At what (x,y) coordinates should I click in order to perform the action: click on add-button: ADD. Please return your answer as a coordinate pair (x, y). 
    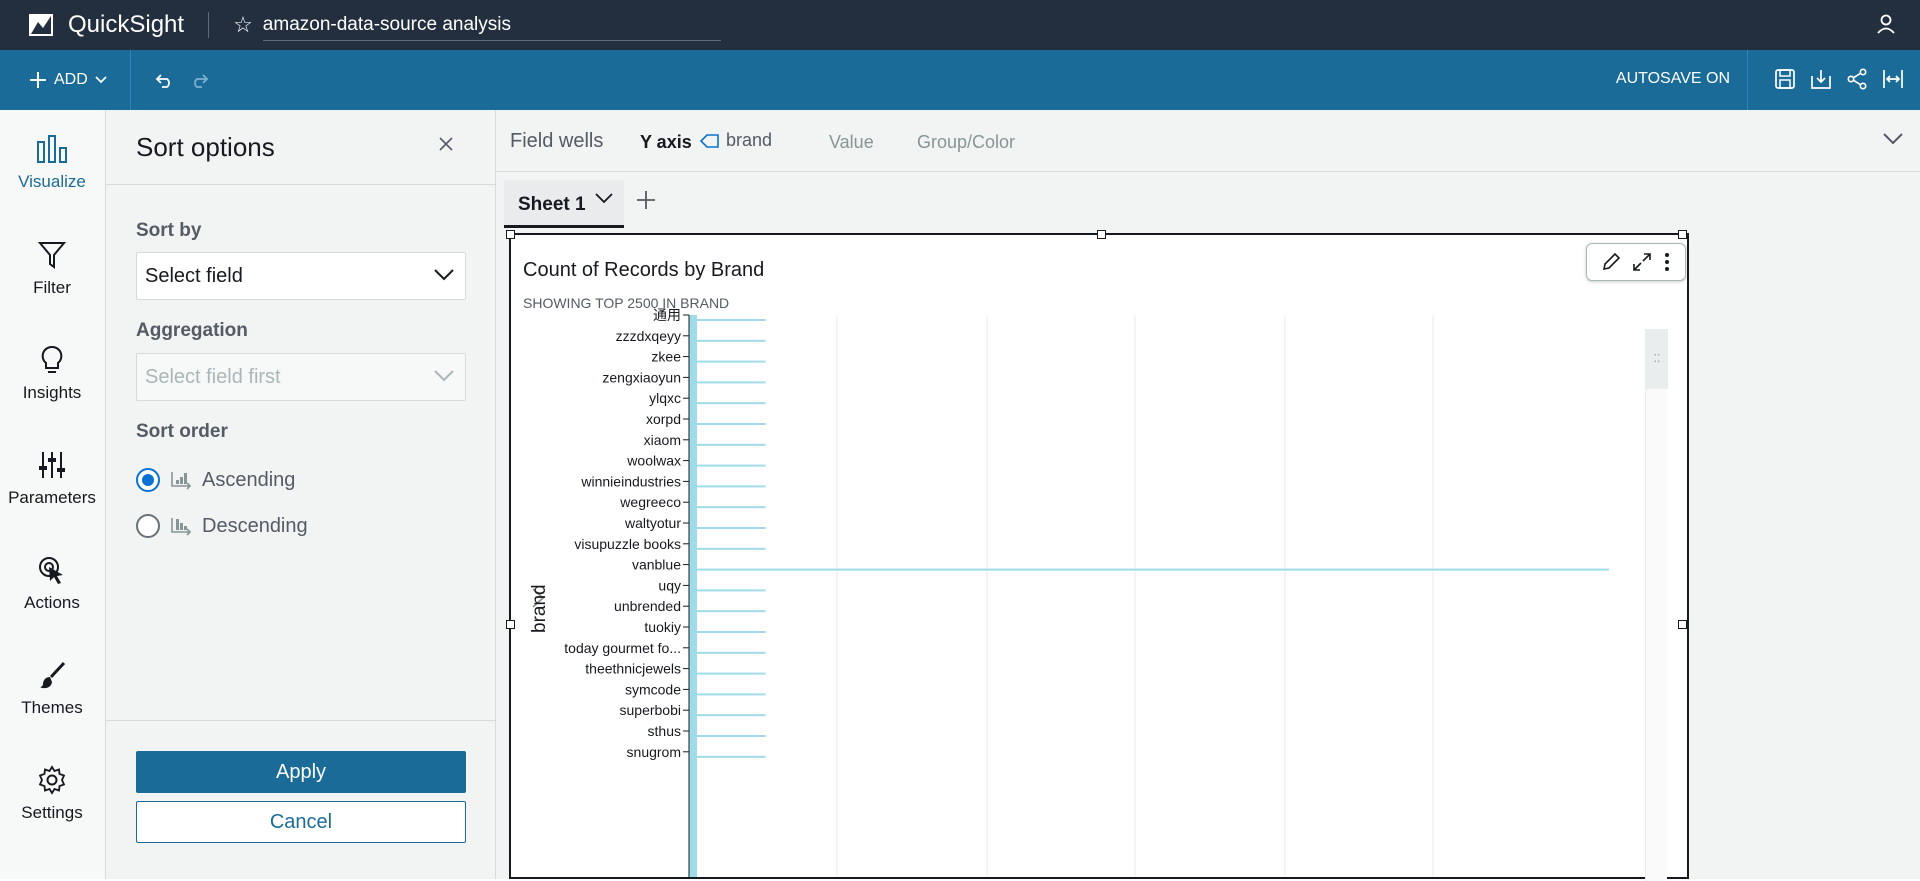
    Looking at the image, I should click on (68, 80).